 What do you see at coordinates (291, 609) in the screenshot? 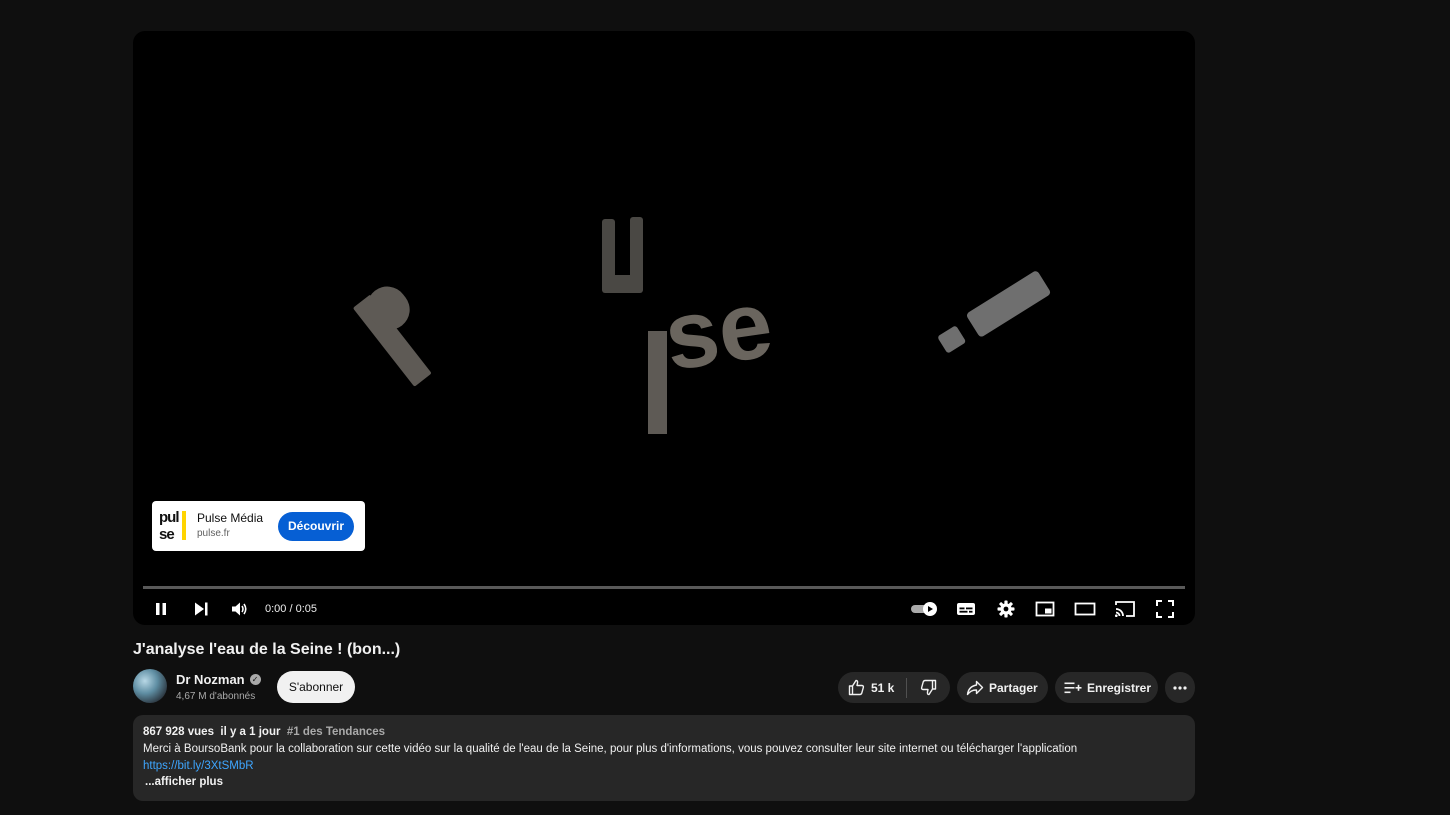
I see `time-display: 0:00 / 0:05` at bounding box center [291, 609].